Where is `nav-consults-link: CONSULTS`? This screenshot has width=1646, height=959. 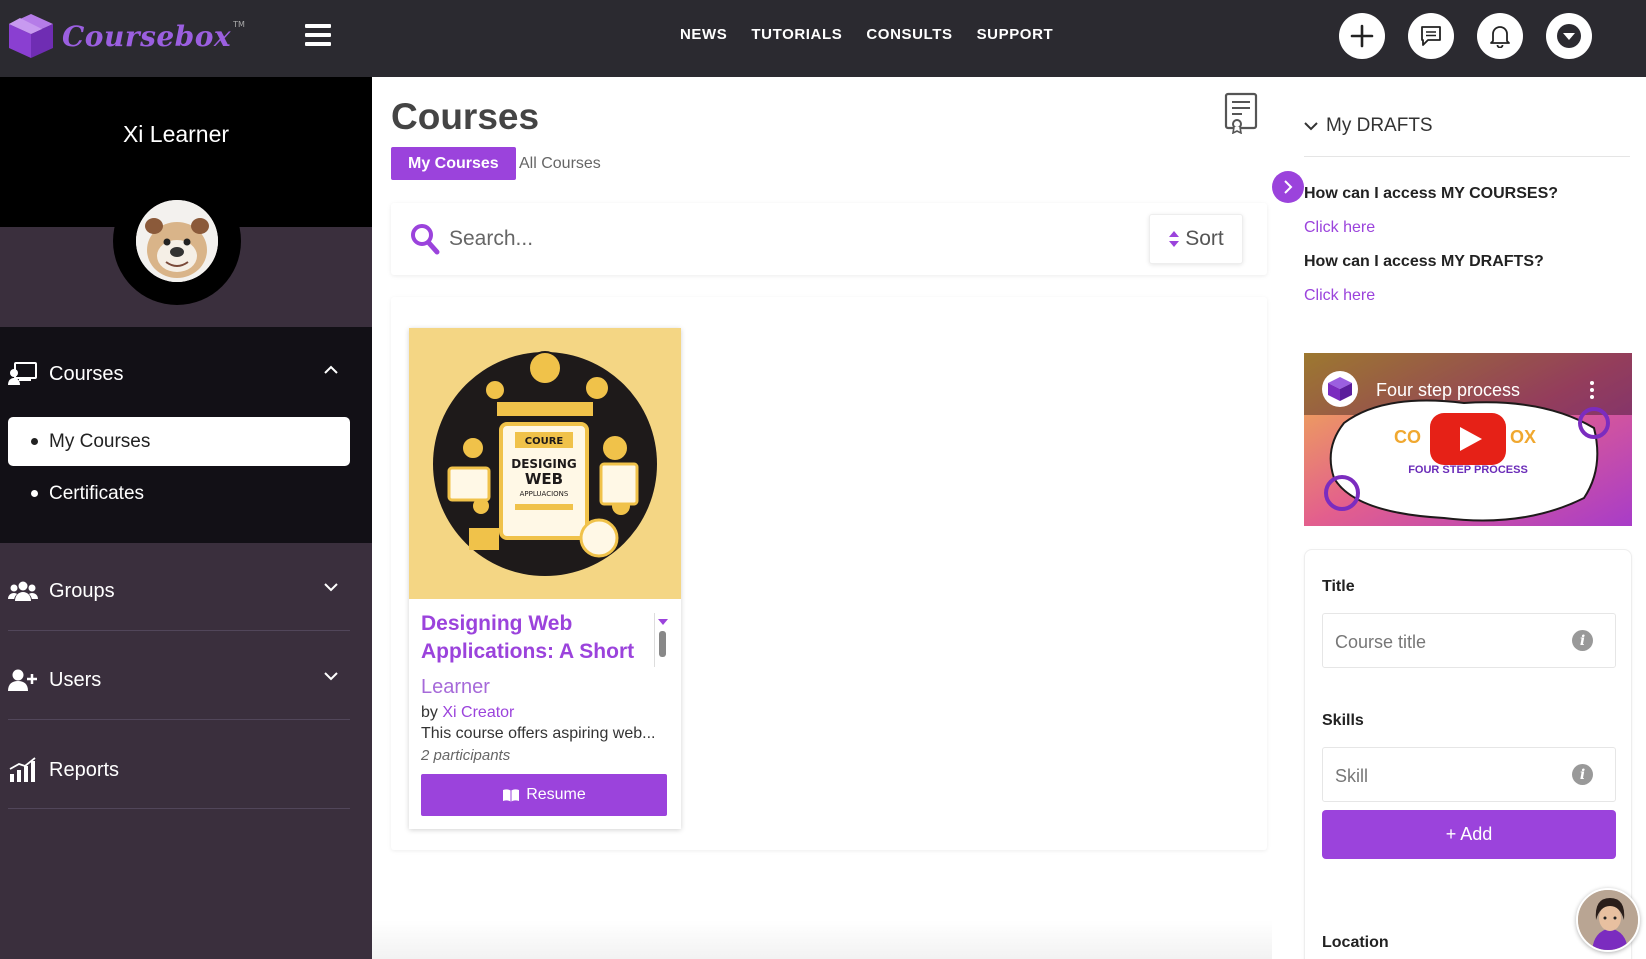 nav-consults-link: CONSULTS is located at coordinates (909, 34).